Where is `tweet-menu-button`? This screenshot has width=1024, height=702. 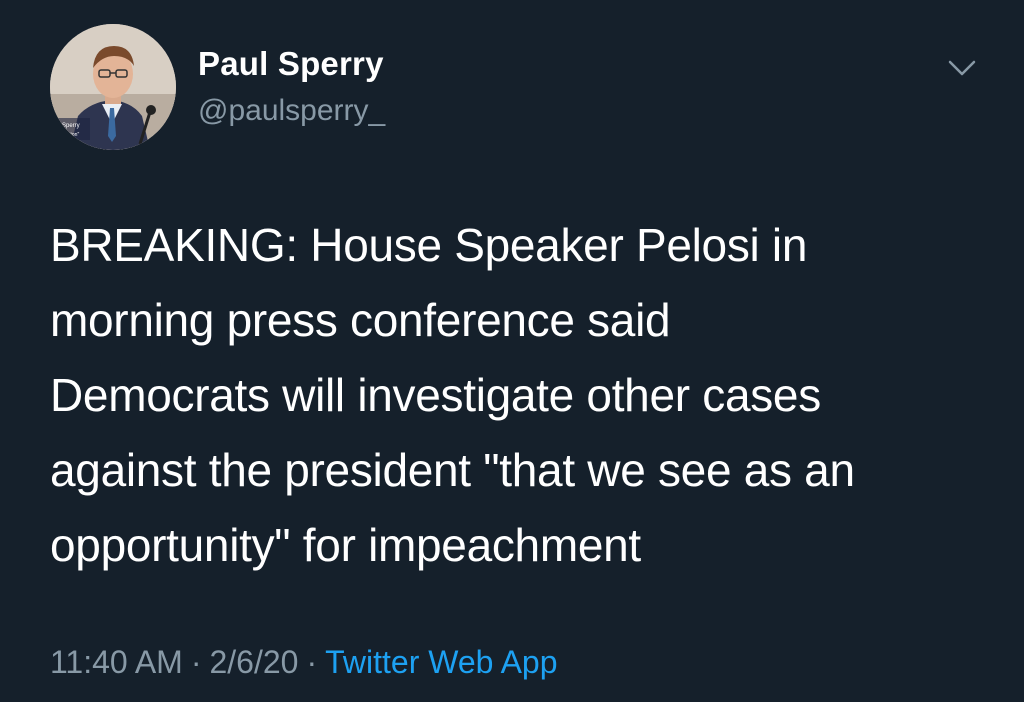 tweet-menu-button is located at coordinates (962, 67).